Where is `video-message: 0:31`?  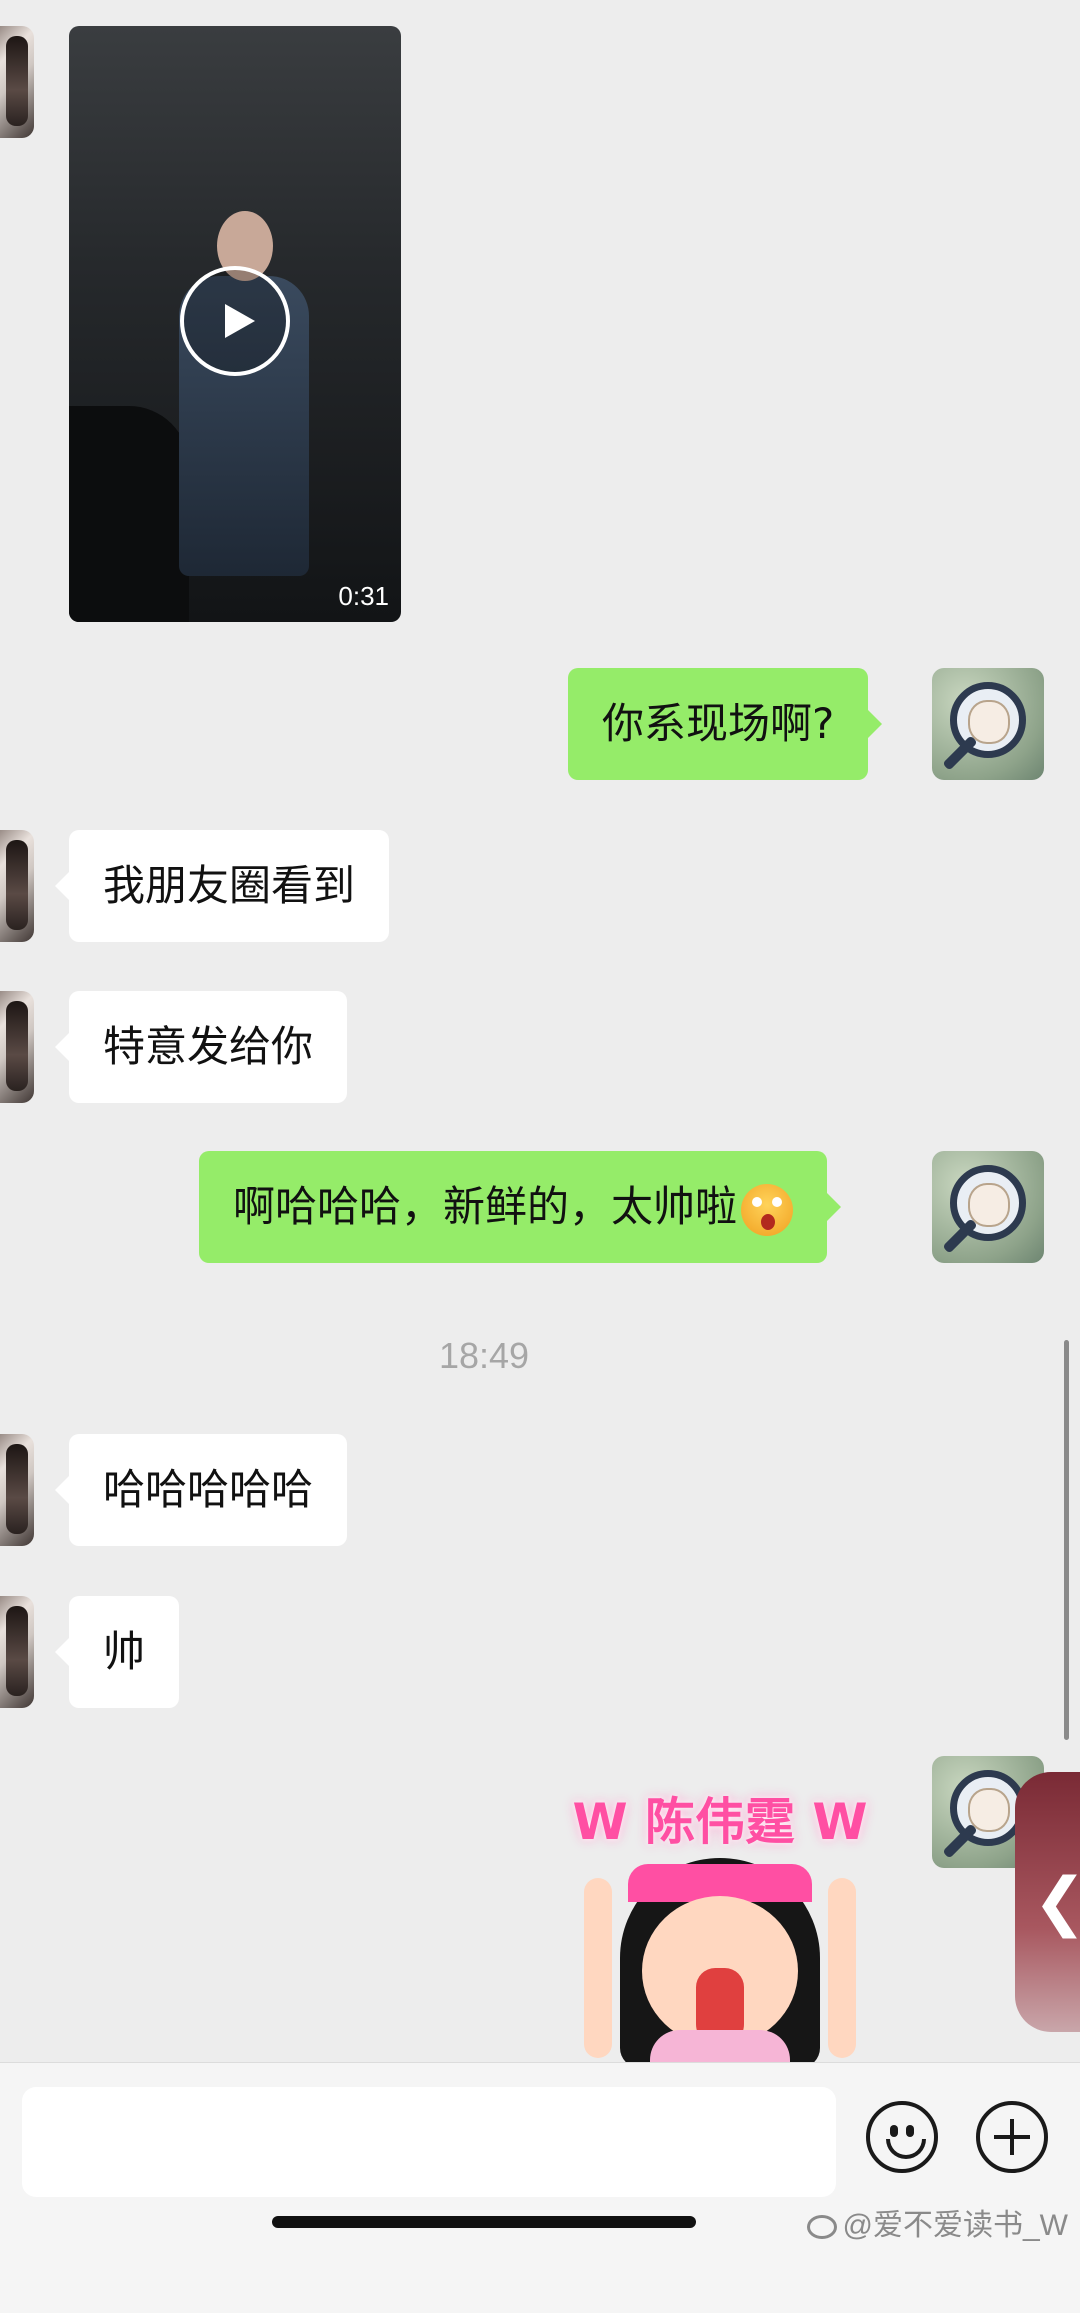 video-message: 0:31 is located at coordinates (235, 324).